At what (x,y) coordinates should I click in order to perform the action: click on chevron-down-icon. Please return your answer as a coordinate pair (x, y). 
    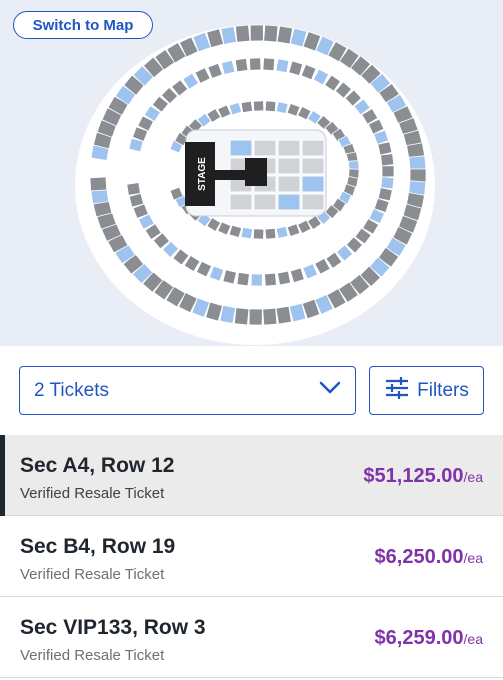
    Looking at the image, I should click on (330, 390).